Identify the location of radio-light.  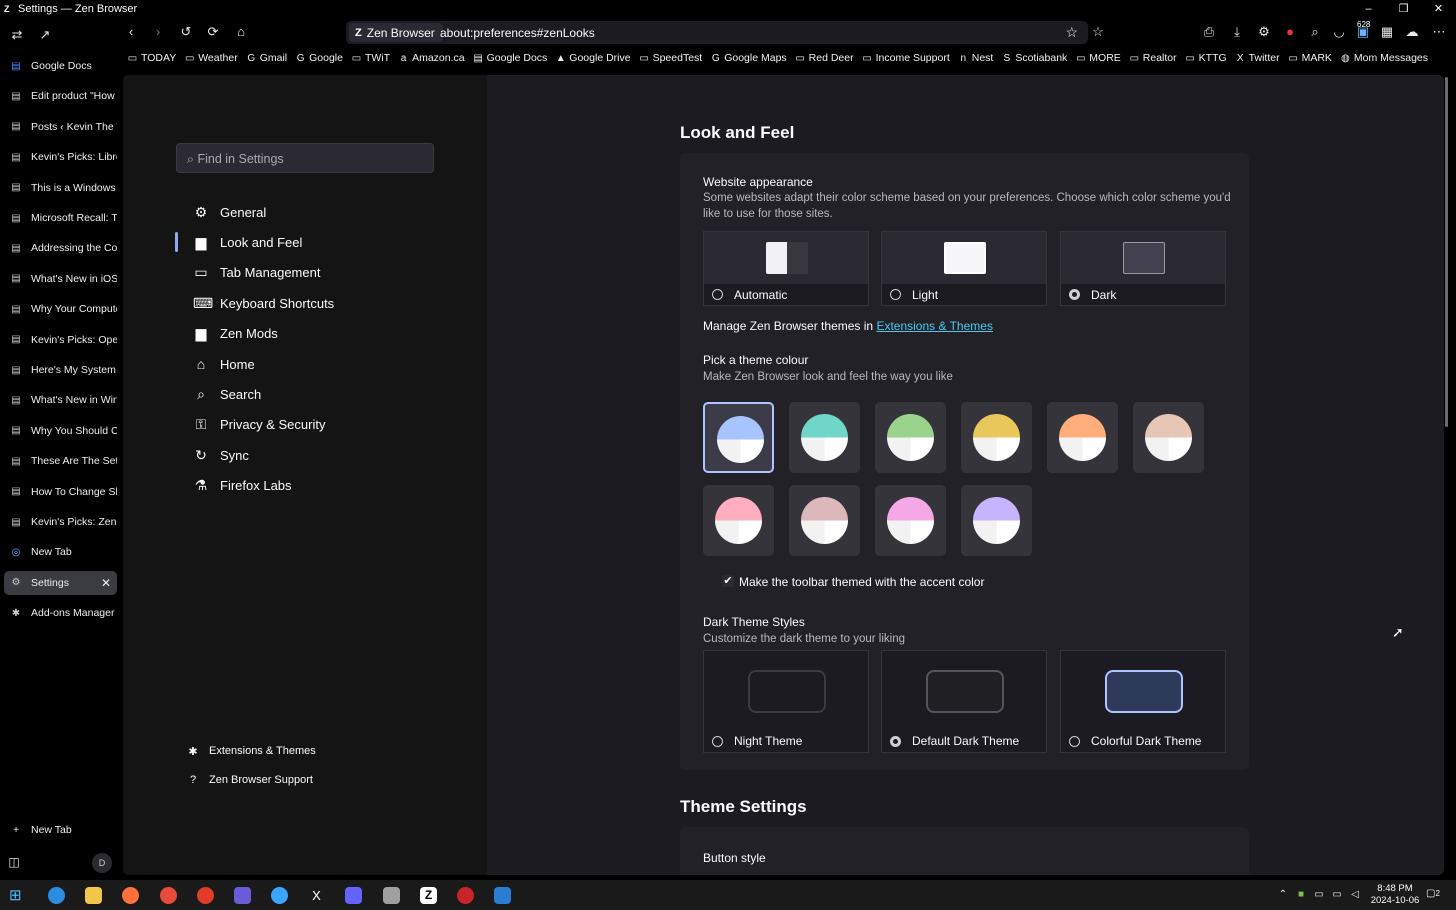
(895, 294).